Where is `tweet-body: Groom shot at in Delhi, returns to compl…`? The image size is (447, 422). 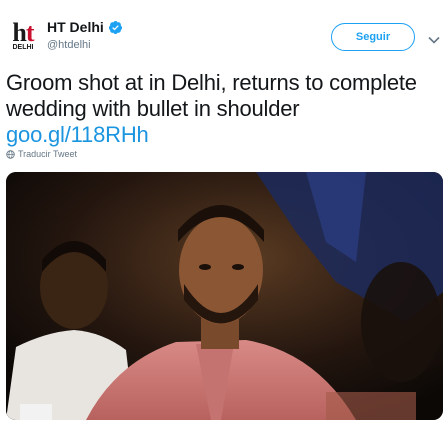 tweet-body: Groom shot at in Delhi, returns to compl… is located at coordinates (211, 95).